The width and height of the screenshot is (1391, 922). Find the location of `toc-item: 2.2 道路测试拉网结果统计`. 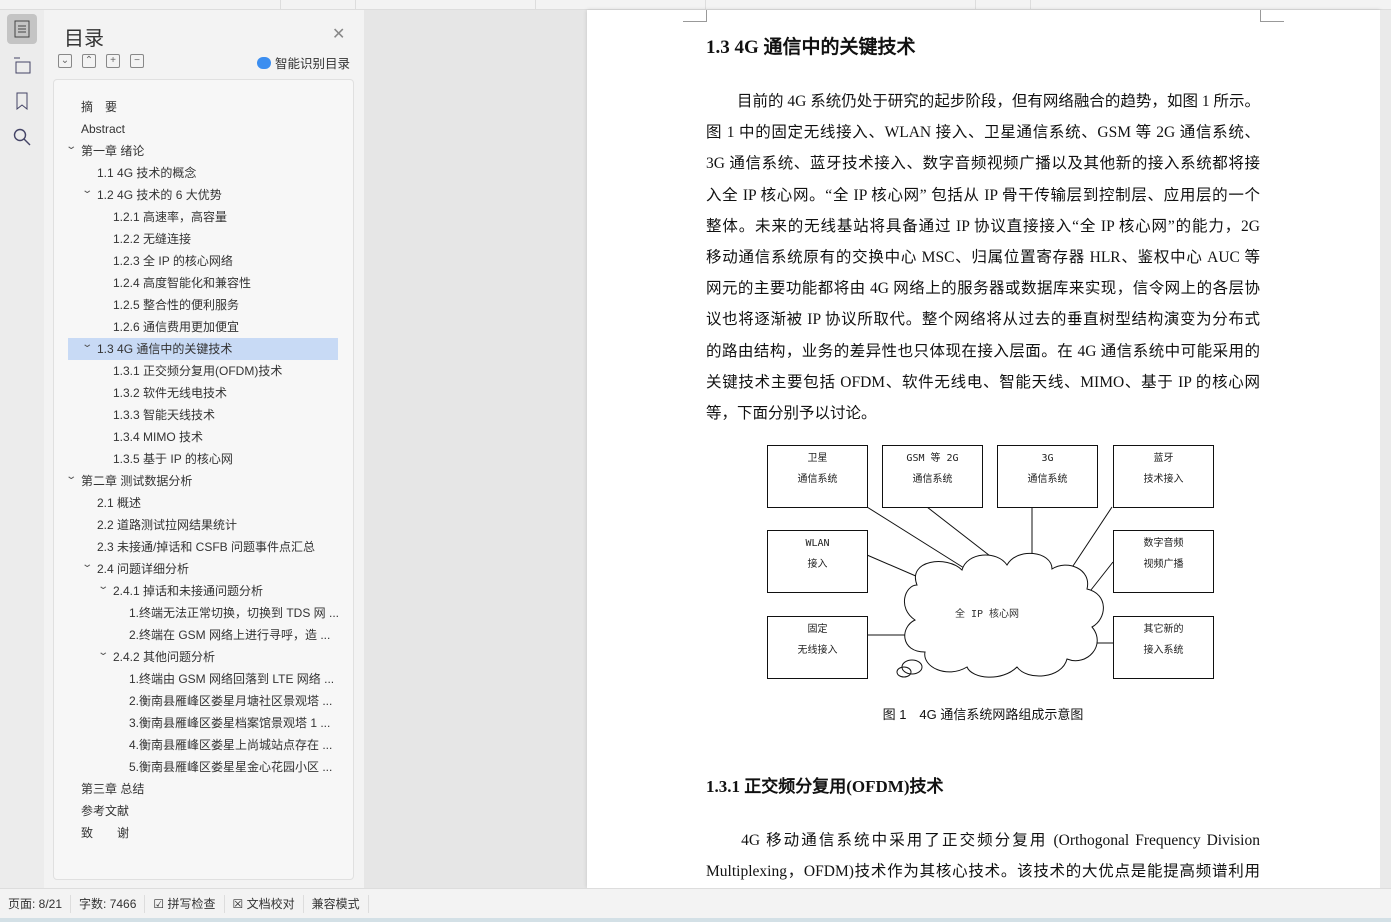

toc-item: 2.2 道路测试拉网结果统计 is located at coordinates (203, 525).